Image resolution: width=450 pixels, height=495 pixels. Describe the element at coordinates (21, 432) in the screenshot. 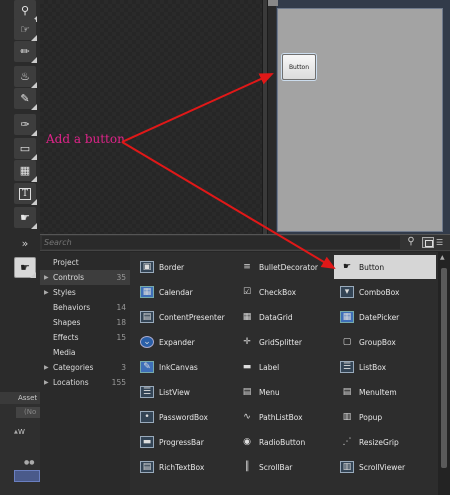

I see `tree-item: W` at that location.